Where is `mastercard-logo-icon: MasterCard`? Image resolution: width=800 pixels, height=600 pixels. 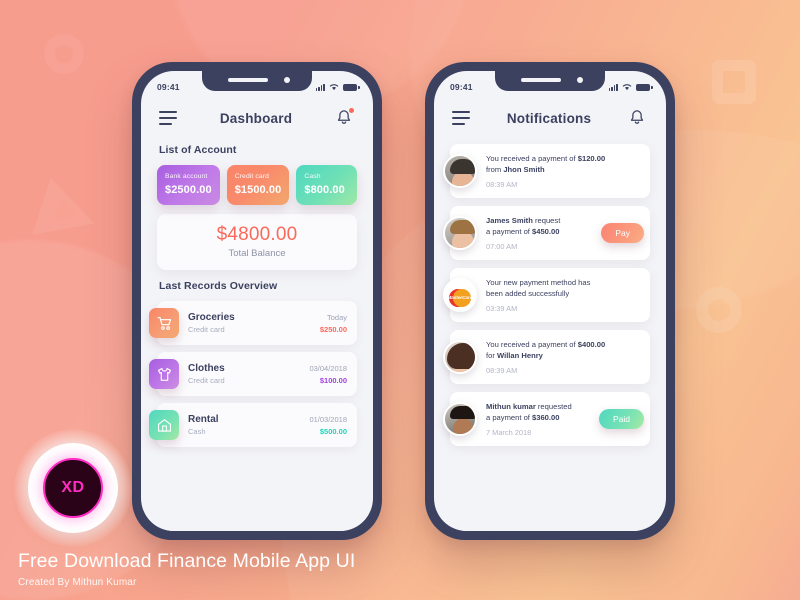
mastercard-logo-icon: MasterCard is located at coordinates (460, 295).